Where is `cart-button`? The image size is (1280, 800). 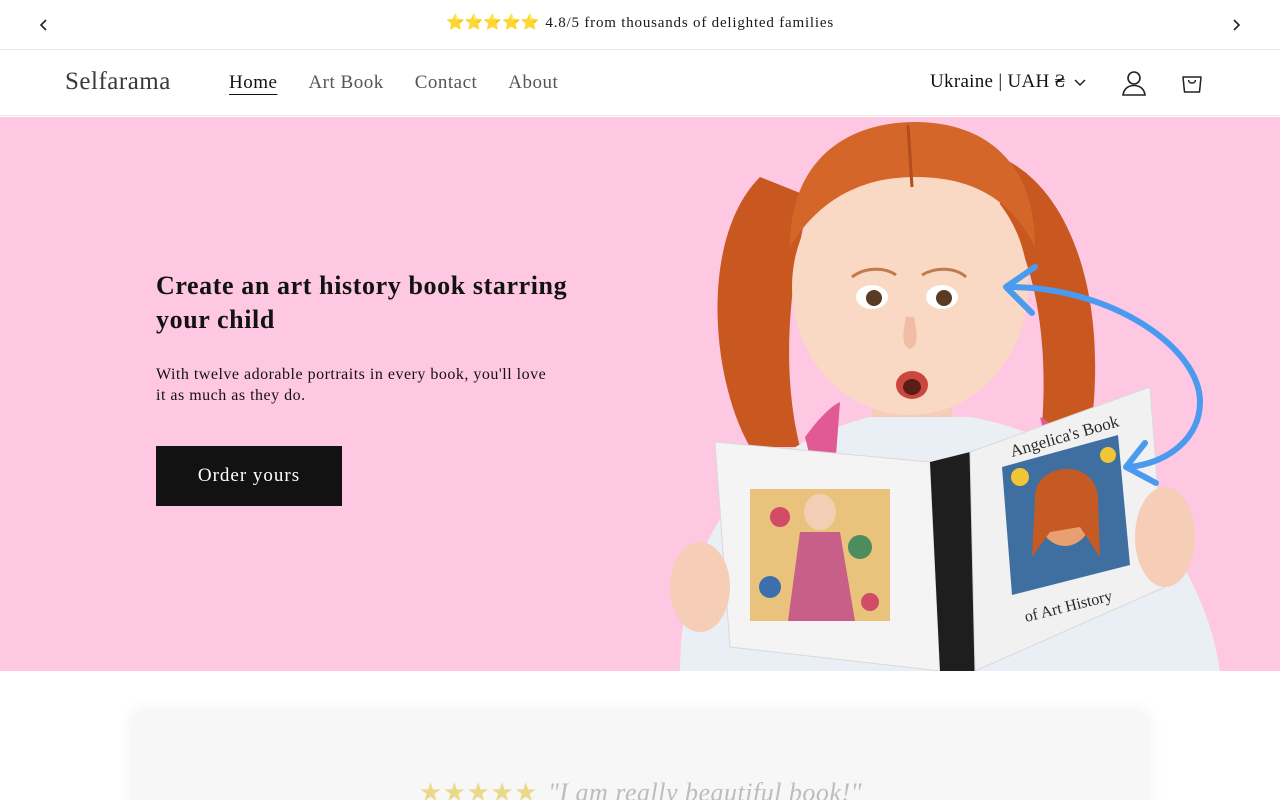 cart-button is located at coordinates (1192, 83).